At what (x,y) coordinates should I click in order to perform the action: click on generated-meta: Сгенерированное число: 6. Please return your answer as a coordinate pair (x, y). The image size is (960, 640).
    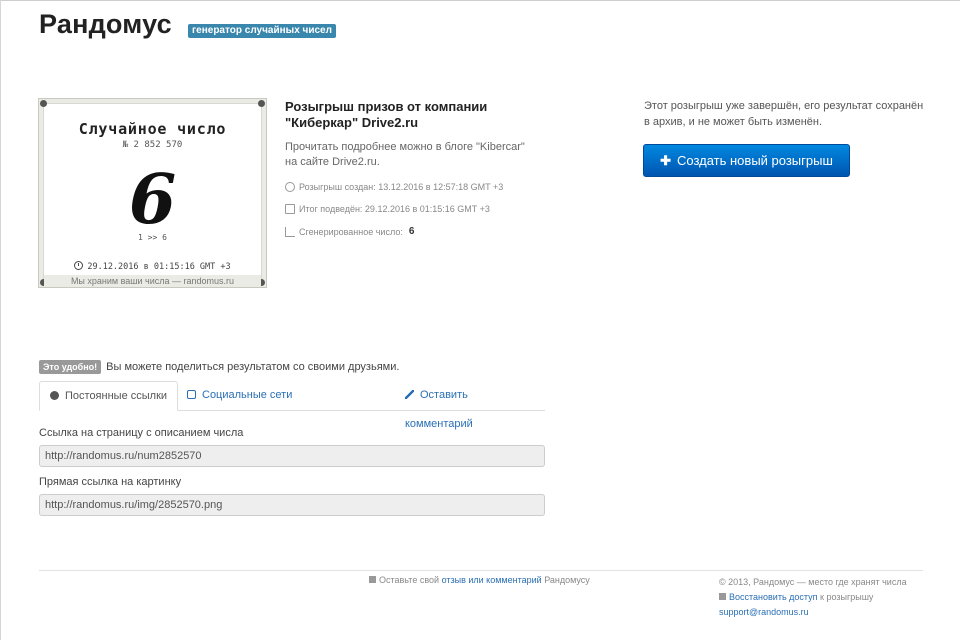
    Looking at the image, I should click on (410, 231).